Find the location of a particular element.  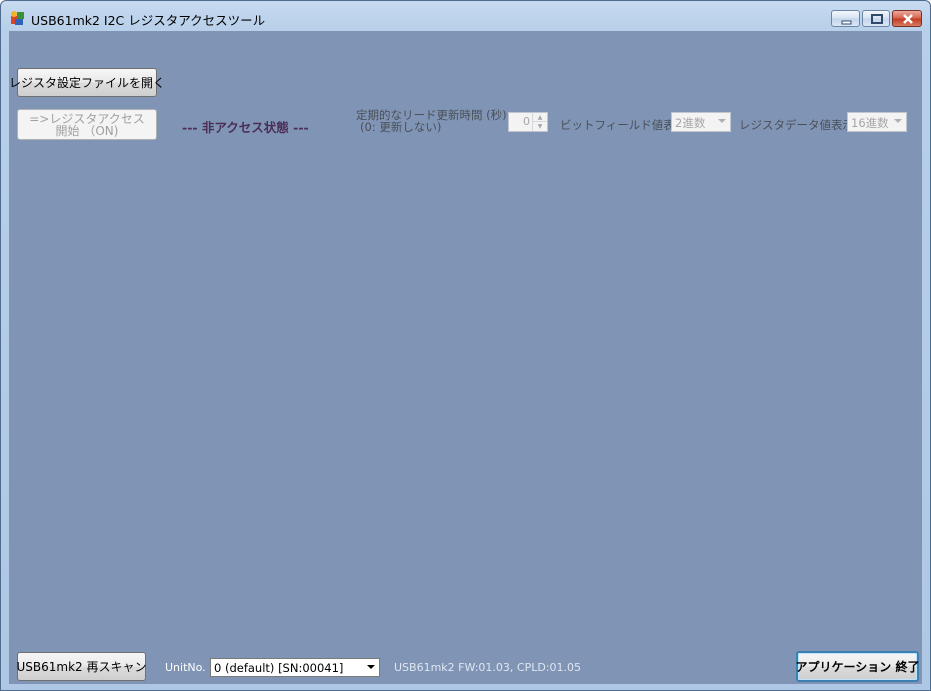

read-period-value: 0 is located at coordinates (526, 121).